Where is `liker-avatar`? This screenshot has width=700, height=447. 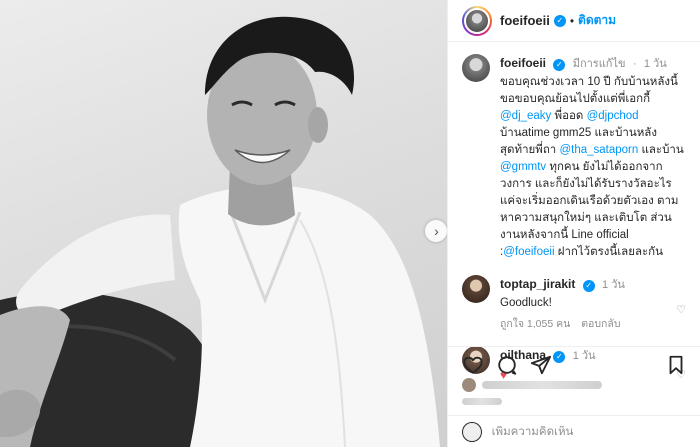 liker-avatar is located at coordinates (469, 385).